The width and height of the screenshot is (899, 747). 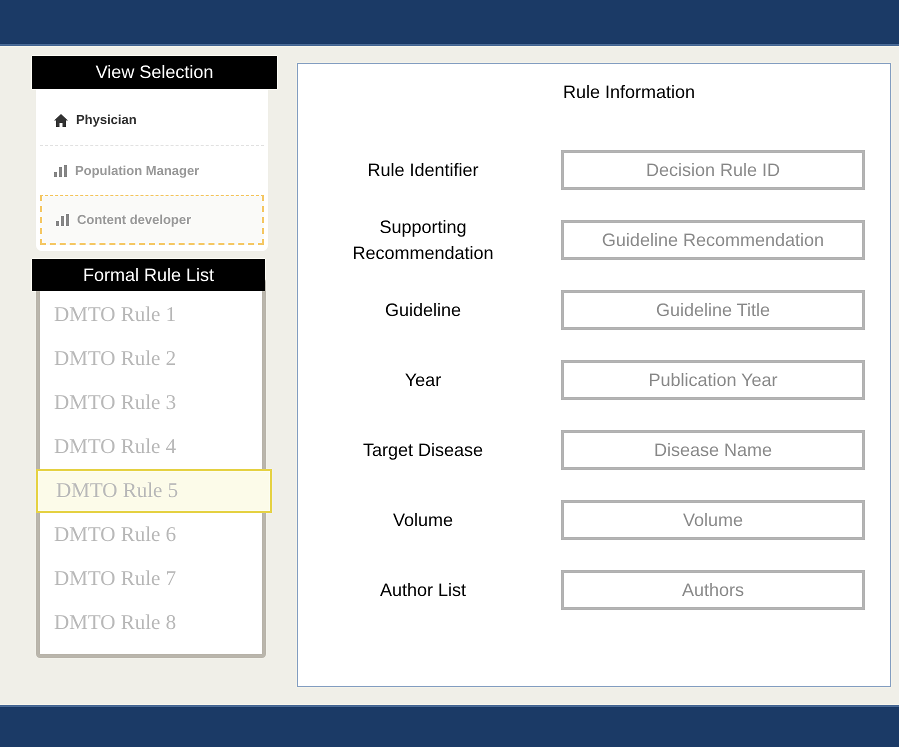 I want to click on section-header: Formal Rule List, so click(x=148, y=275).